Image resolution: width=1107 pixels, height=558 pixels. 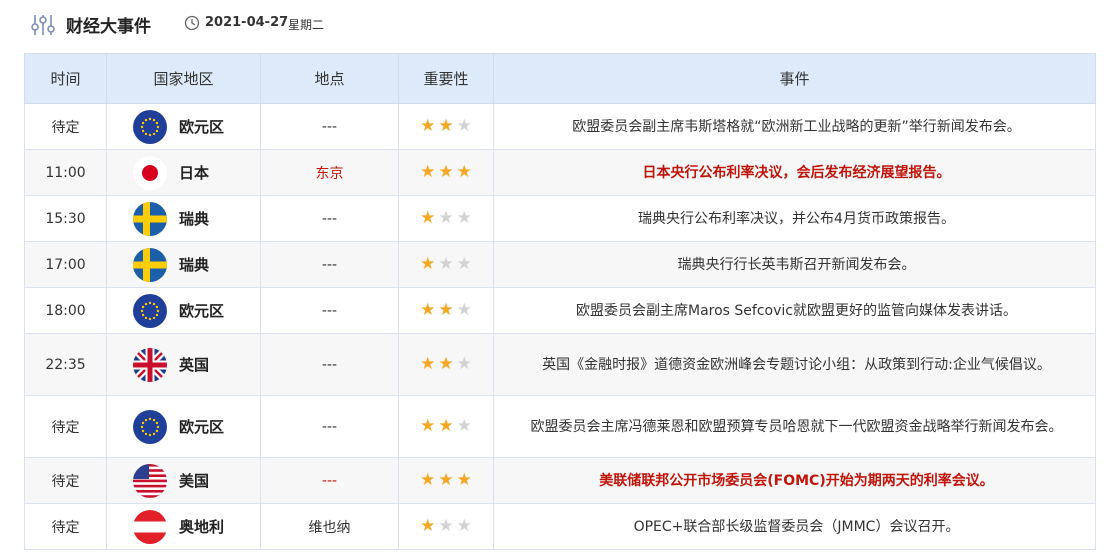 I want to click on country-name: 奥地利, so click(x=202, y=527).